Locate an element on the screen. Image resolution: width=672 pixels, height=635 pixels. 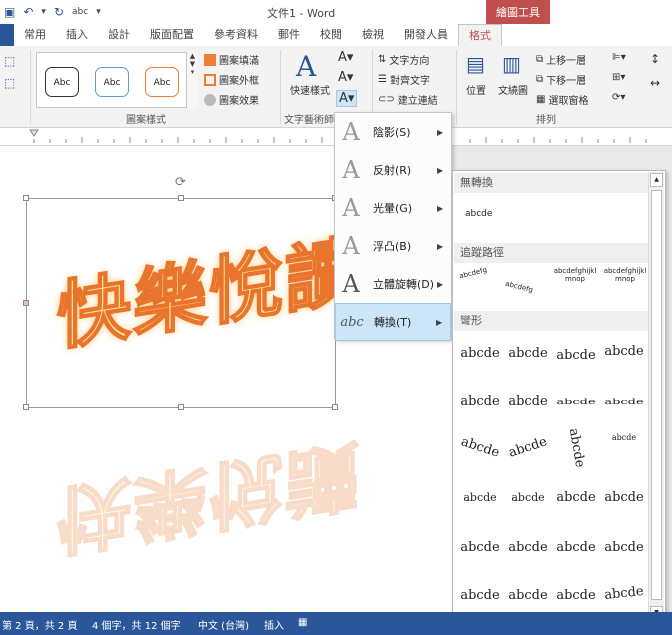
path-option-arch-up: abcdefg is located at coordinates (472, 273).